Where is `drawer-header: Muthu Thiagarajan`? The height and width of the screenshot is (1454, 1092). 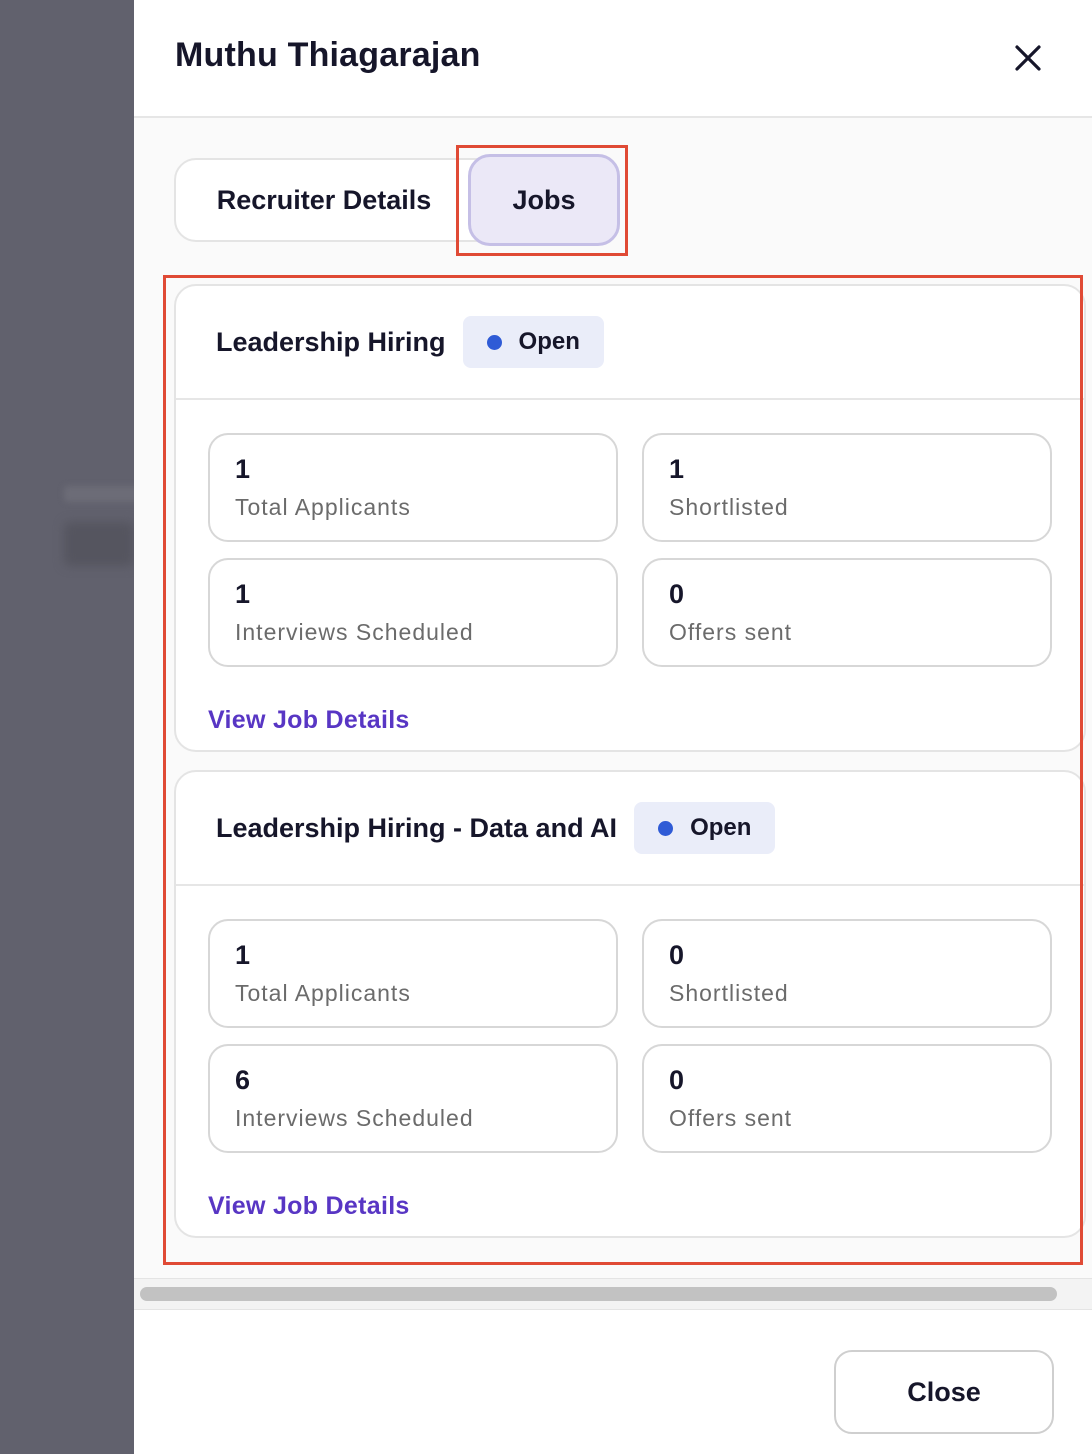
drawer-header: Muthu Thiagarajan is located at coordinates (613, 59).